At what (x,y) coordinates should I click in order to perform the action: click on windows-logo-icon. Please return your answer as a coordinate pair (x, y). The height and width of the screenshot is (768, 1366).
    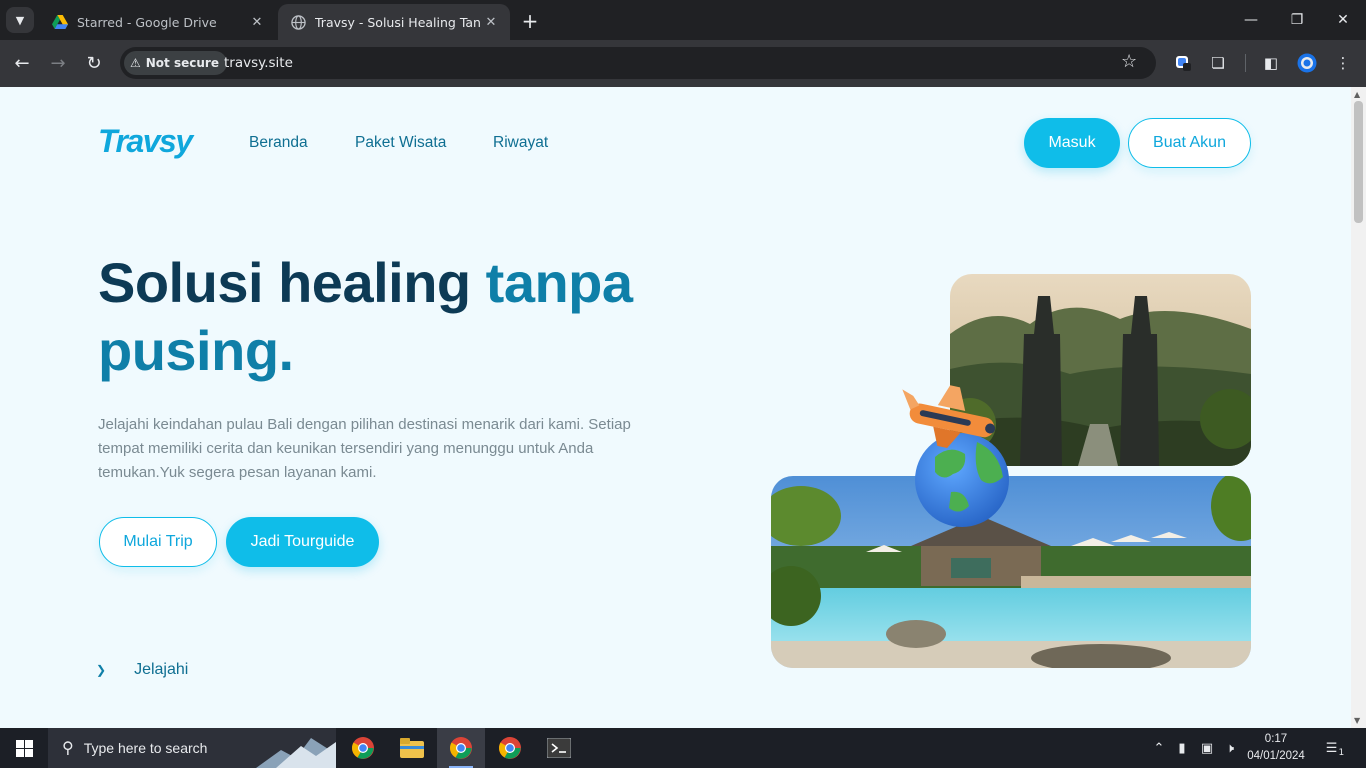
    Looking at the image, I should click on (24, 748).